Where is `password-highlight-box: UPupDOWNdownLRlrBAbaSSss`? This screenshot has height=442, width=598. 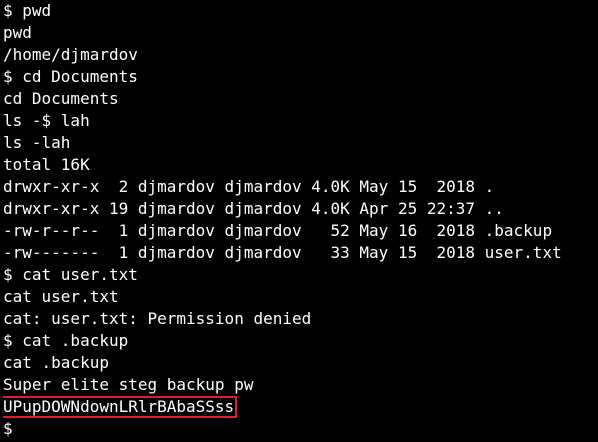
password-highlight-box: UPupDOWNdownLRlrBAbaSSss is located at coordinates (120, 407).